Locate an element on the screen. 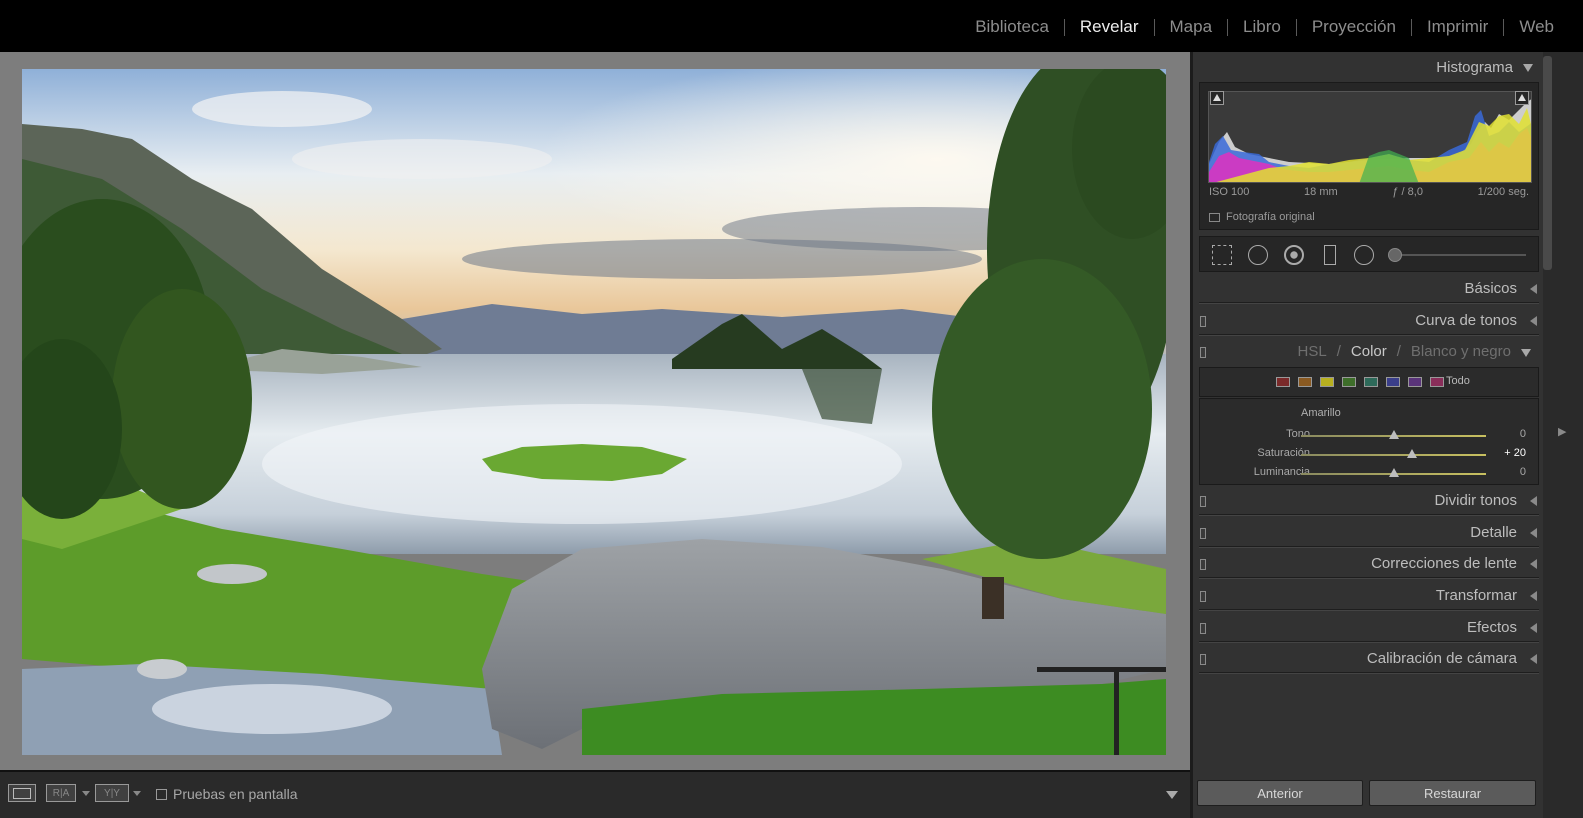 This screenshot has height=818, width=1583. before-after-ra-label: R|A is located at coordinates (61, 793).